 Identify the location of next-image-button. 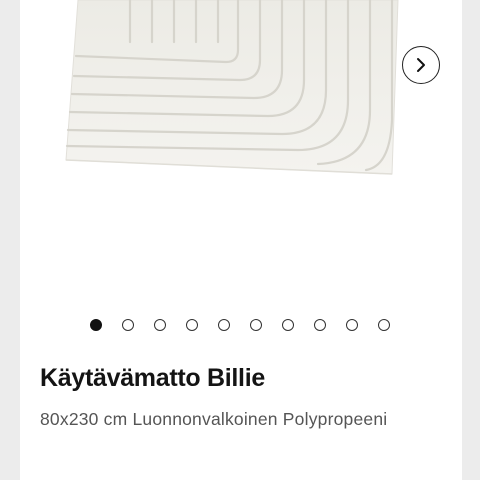
(421, 65).